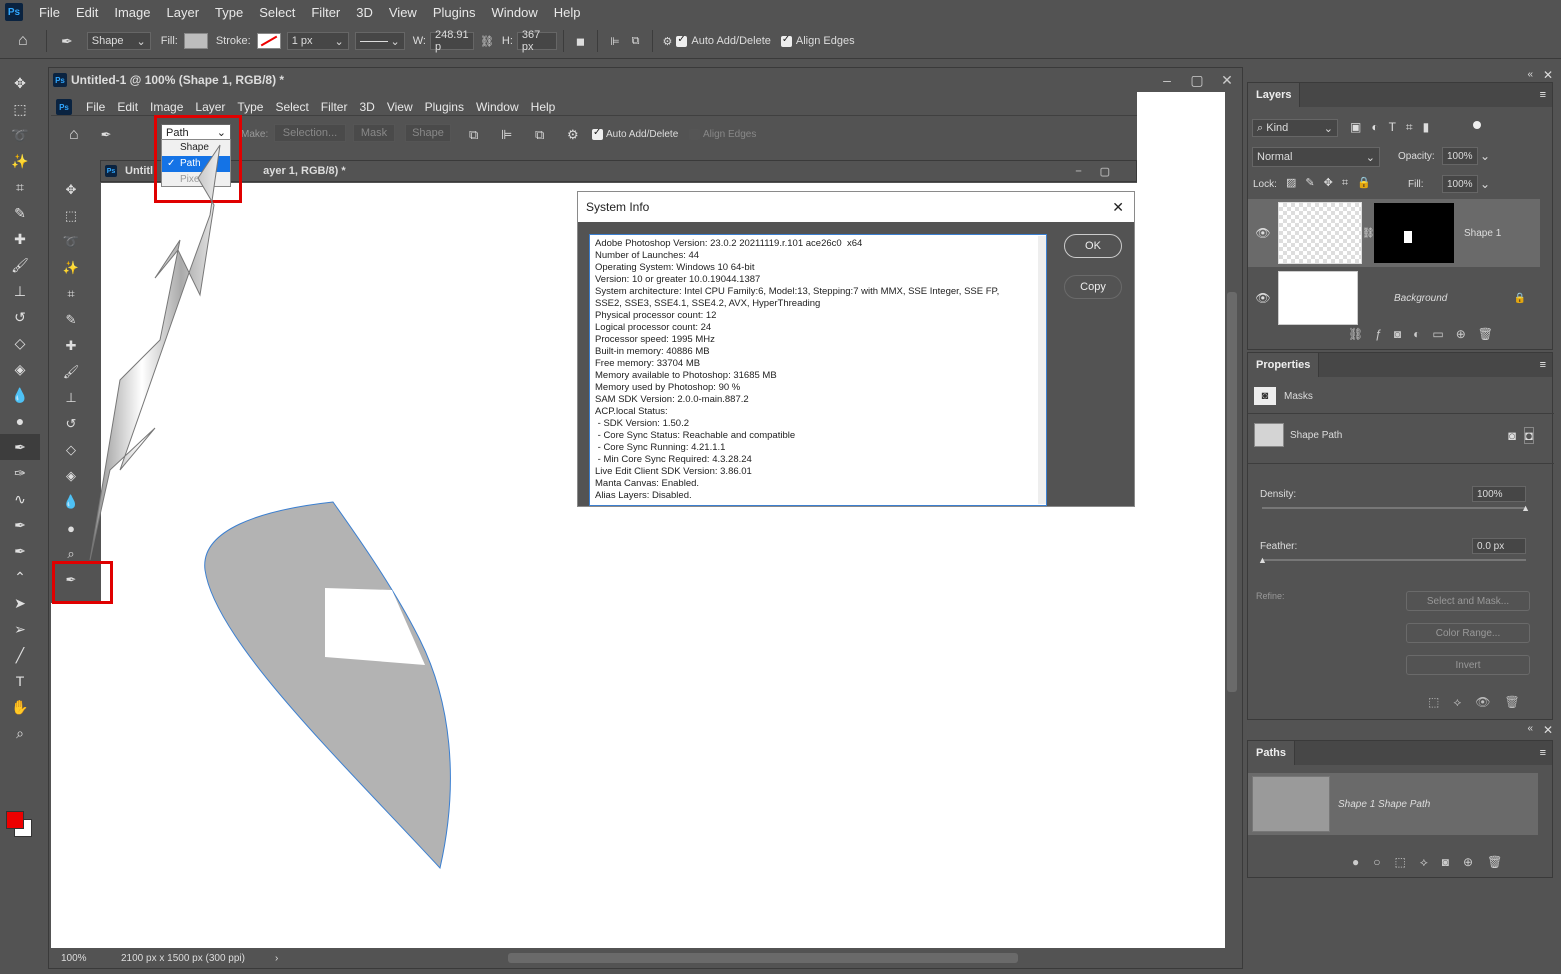 The image size is (1561, 974). What do you see at coordinates (643, 495) in the screenshot?
I see `sysinfo-line: Alias Layers: Disabled.` at bounding box center [643, 495].